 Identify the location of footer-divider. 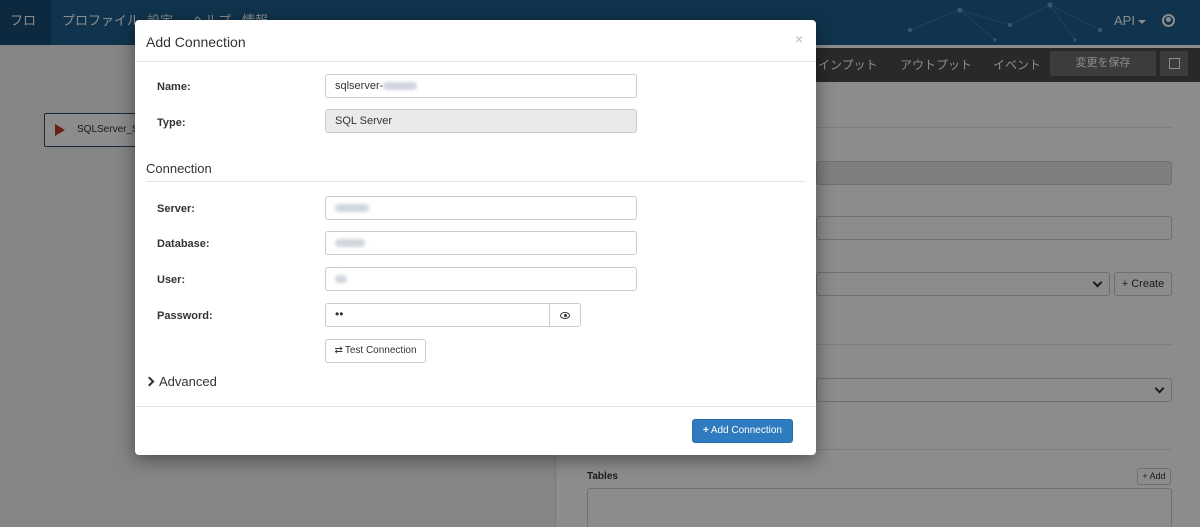
(475, 406).